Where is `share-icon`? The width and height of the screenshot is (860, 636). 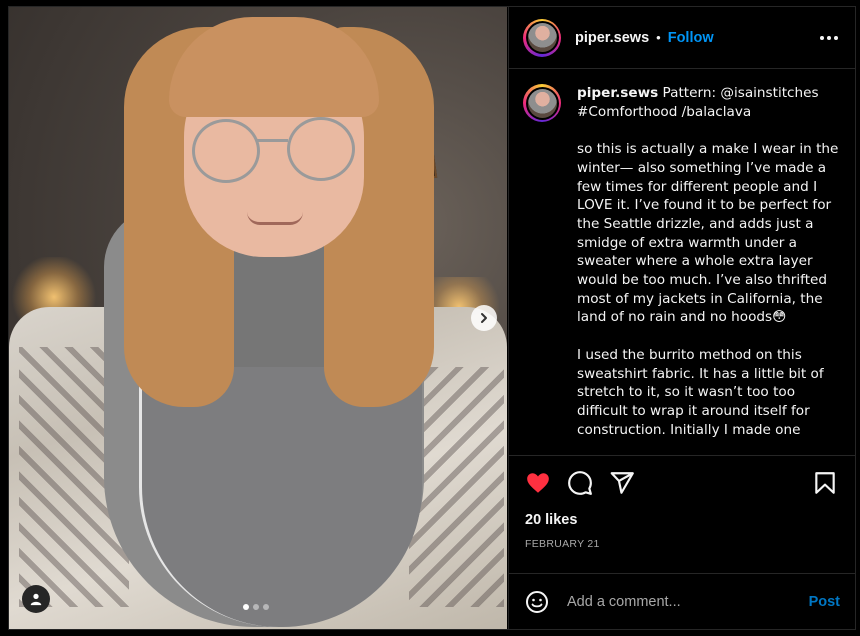 share-icon is located at coordinates (622, 483).